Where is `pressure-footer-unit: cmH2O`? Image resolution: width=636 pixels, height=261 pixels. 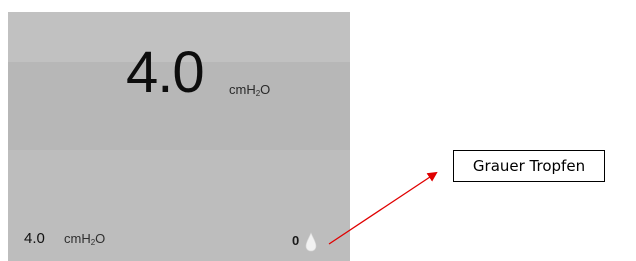
pressure-footer-unit: cmH2O is located at coordinates (84, 239).